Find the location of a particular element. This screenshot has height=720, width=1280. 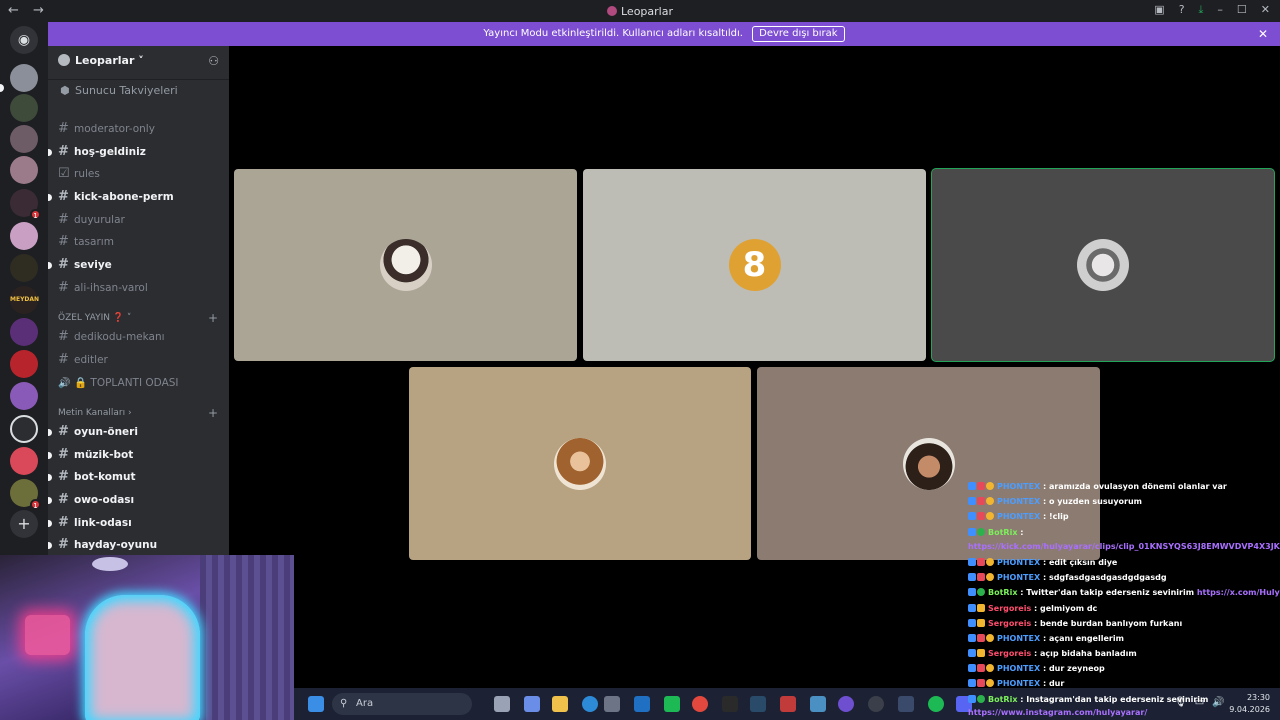

channel-item: # hoş-geldiniz is located at coordinates (135, 152).